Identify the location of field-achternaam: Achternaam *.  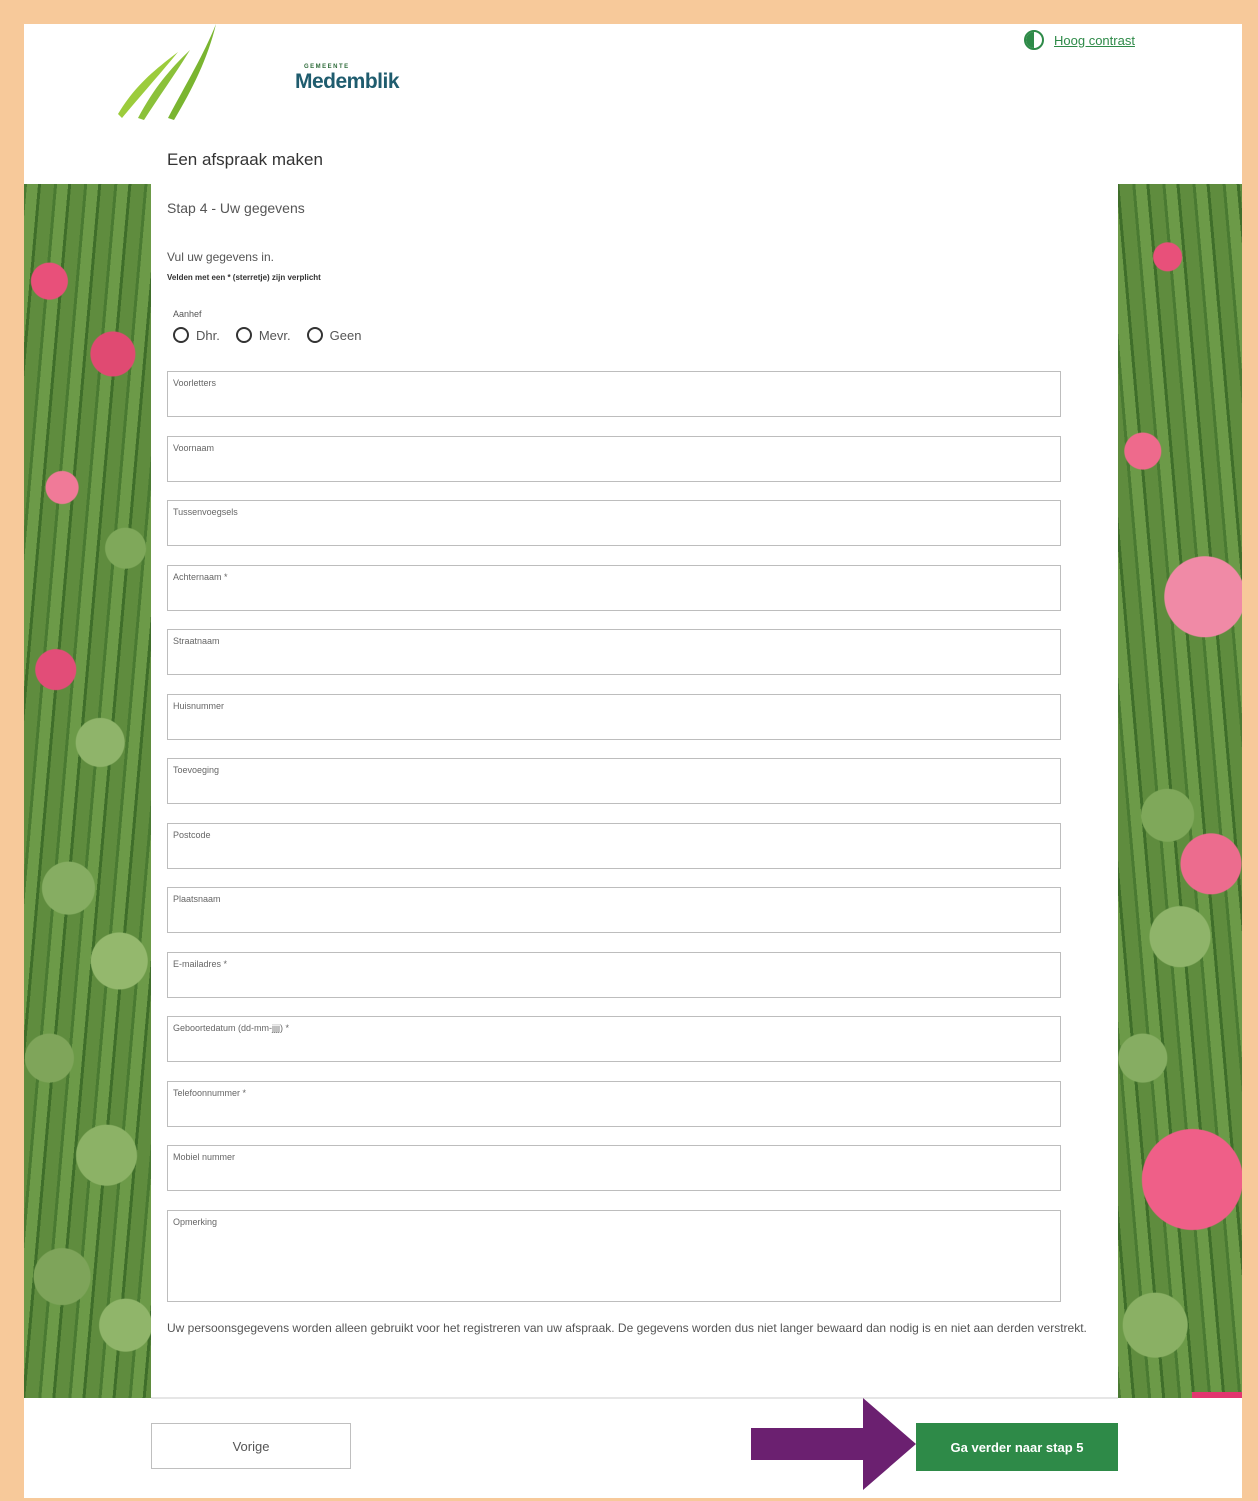
(614, 588).